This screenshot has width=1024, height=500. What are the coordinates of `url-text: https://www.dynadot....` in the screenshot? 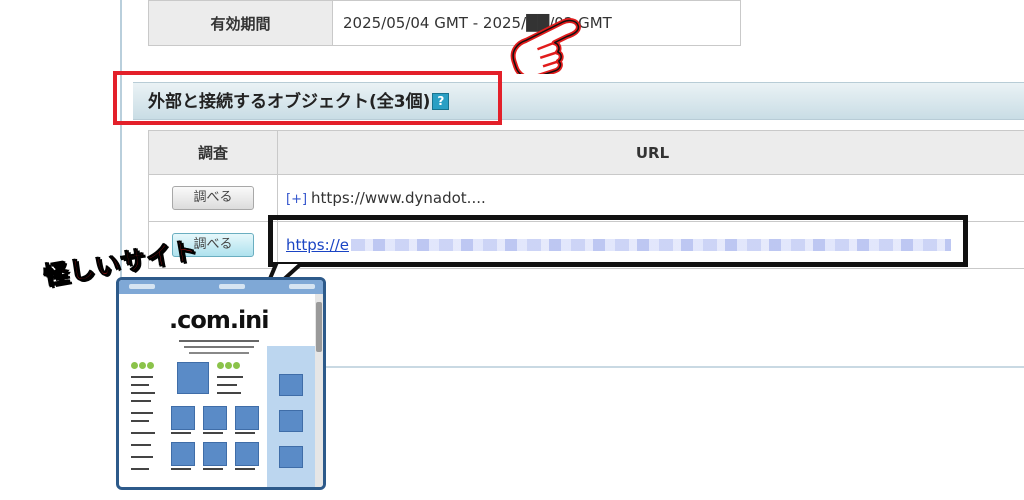 It's located at (398, 198).